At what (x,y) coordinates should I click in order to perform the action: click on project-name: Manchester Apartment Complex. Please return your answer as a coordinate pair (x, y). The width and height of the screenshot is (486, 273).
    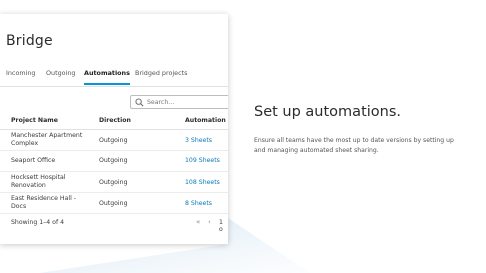
    Looking at the image, I should click on (47, 139).